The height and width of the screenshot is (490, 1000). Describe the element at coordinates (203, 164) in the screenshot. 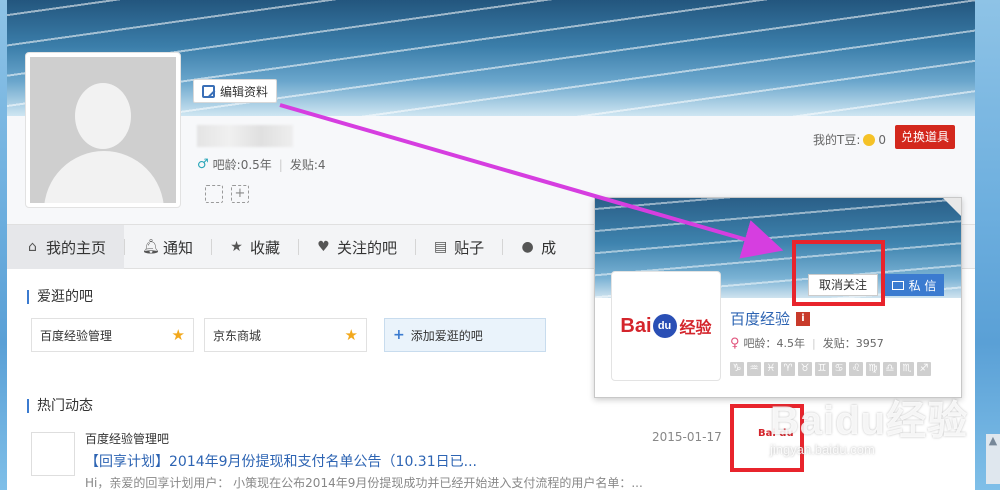

I see `male-icon: ♂` at that location.